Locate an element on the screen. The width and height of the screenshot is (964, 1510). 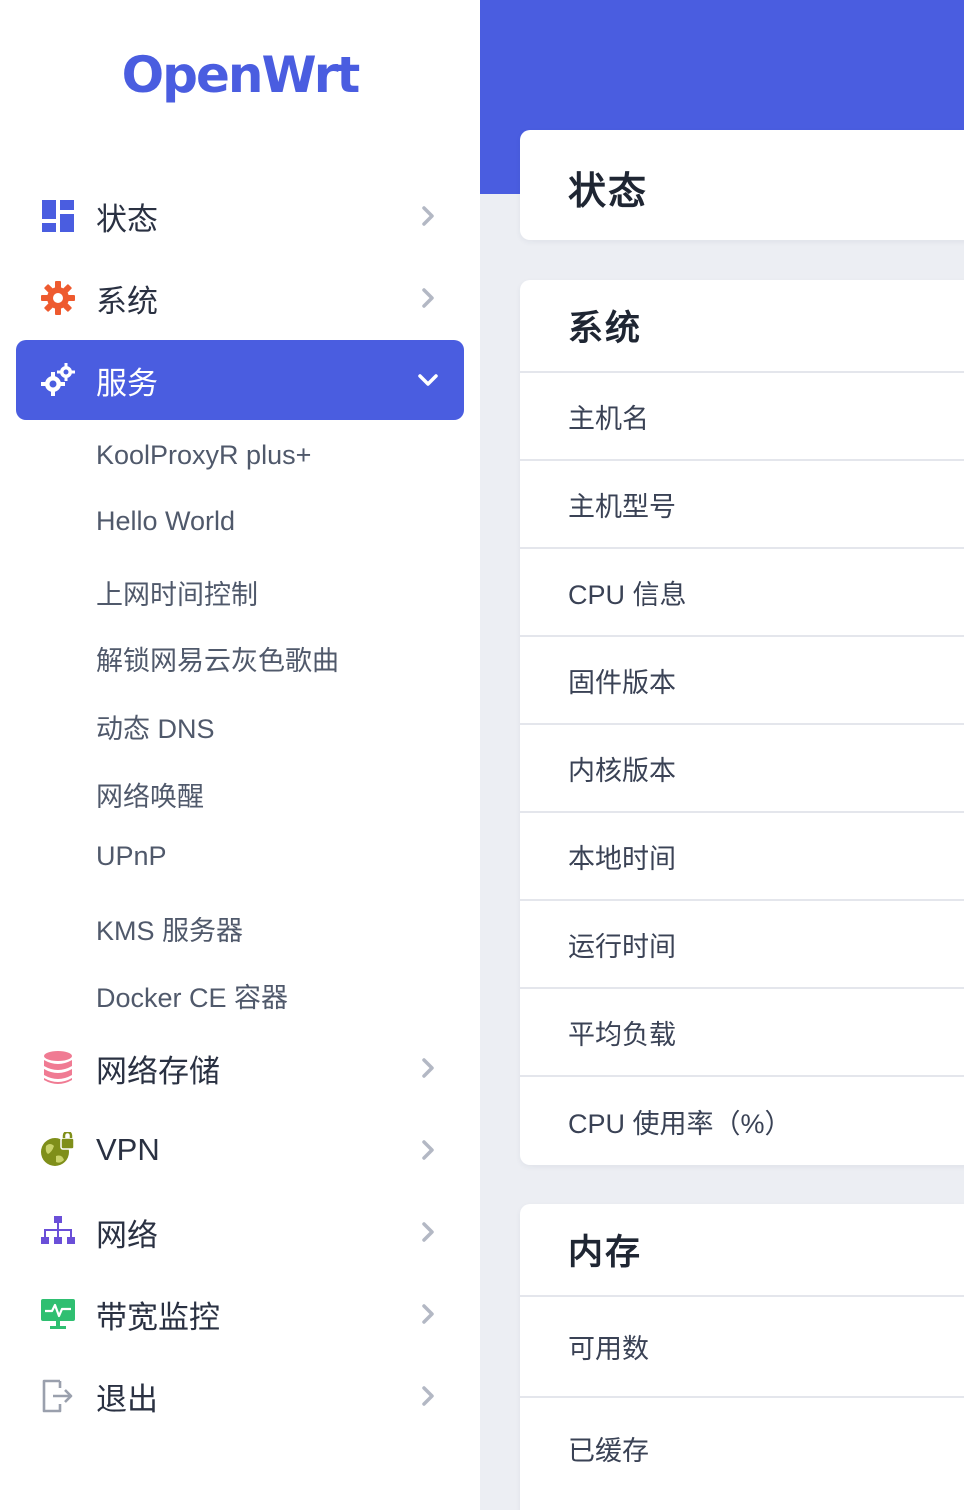
sidebar-item-network: 网络 is located at coordinates (240, 1232).